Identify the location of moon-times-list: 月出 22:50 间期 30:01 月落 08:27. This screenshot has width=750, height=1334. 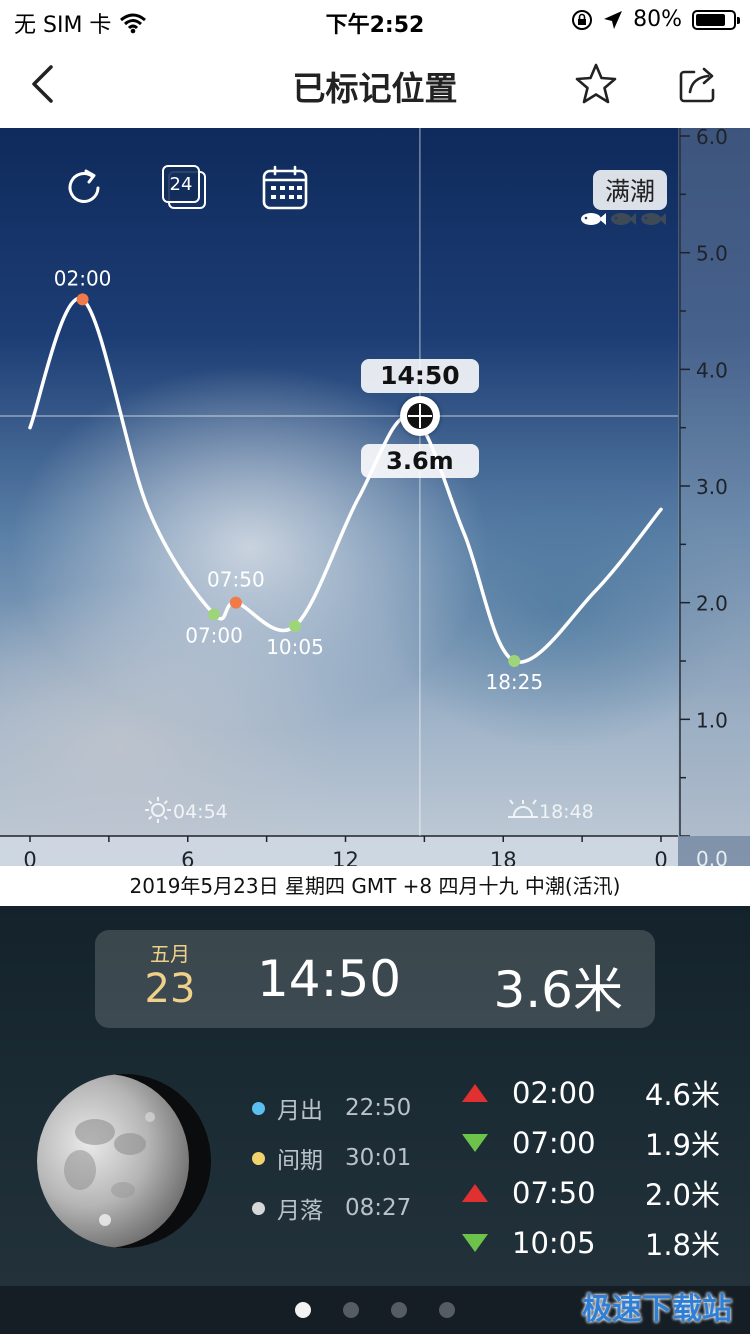
(331, 1158).